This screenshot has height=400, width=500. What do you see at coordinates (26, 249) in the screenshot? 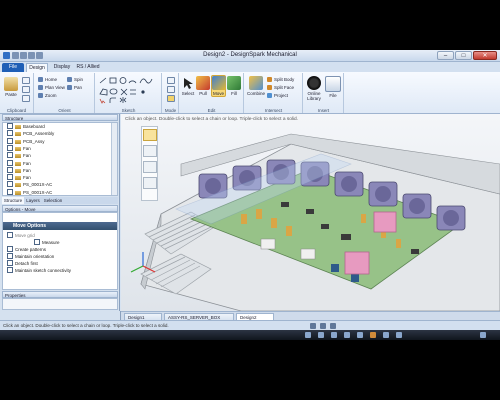
I see `create-patterns-option: Create patterns` at bounding box center [26, 249].